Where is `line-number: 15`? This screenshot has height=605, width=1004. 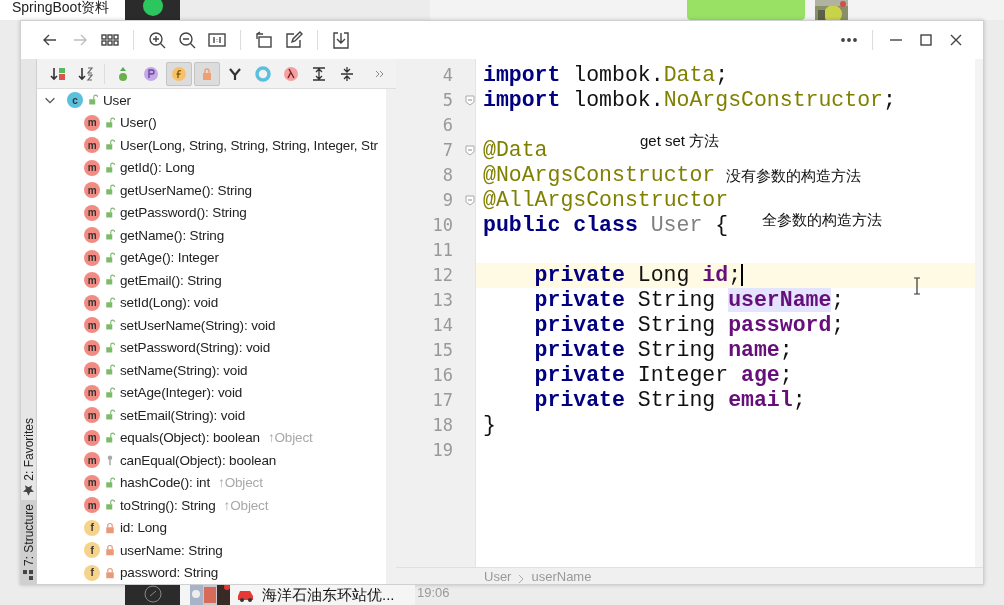
line-number: 15 is located at coordinates (442, 350).